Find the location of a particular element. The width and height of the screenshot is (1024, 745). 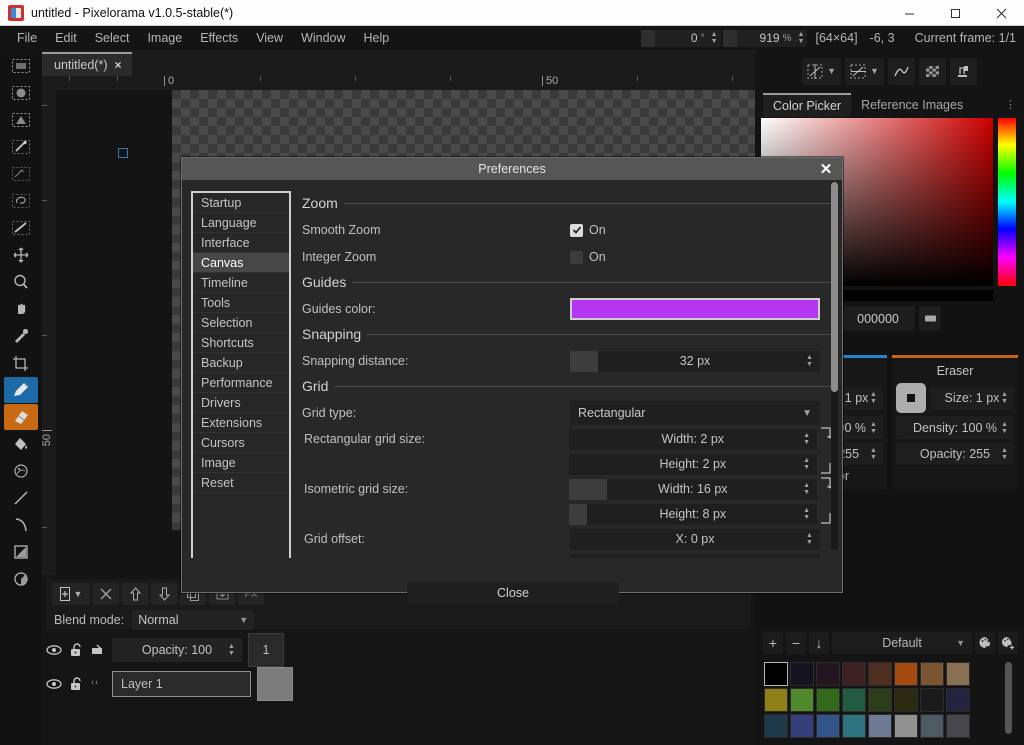

smooth-zoom-checkbox is located at coordinates (576, 230).